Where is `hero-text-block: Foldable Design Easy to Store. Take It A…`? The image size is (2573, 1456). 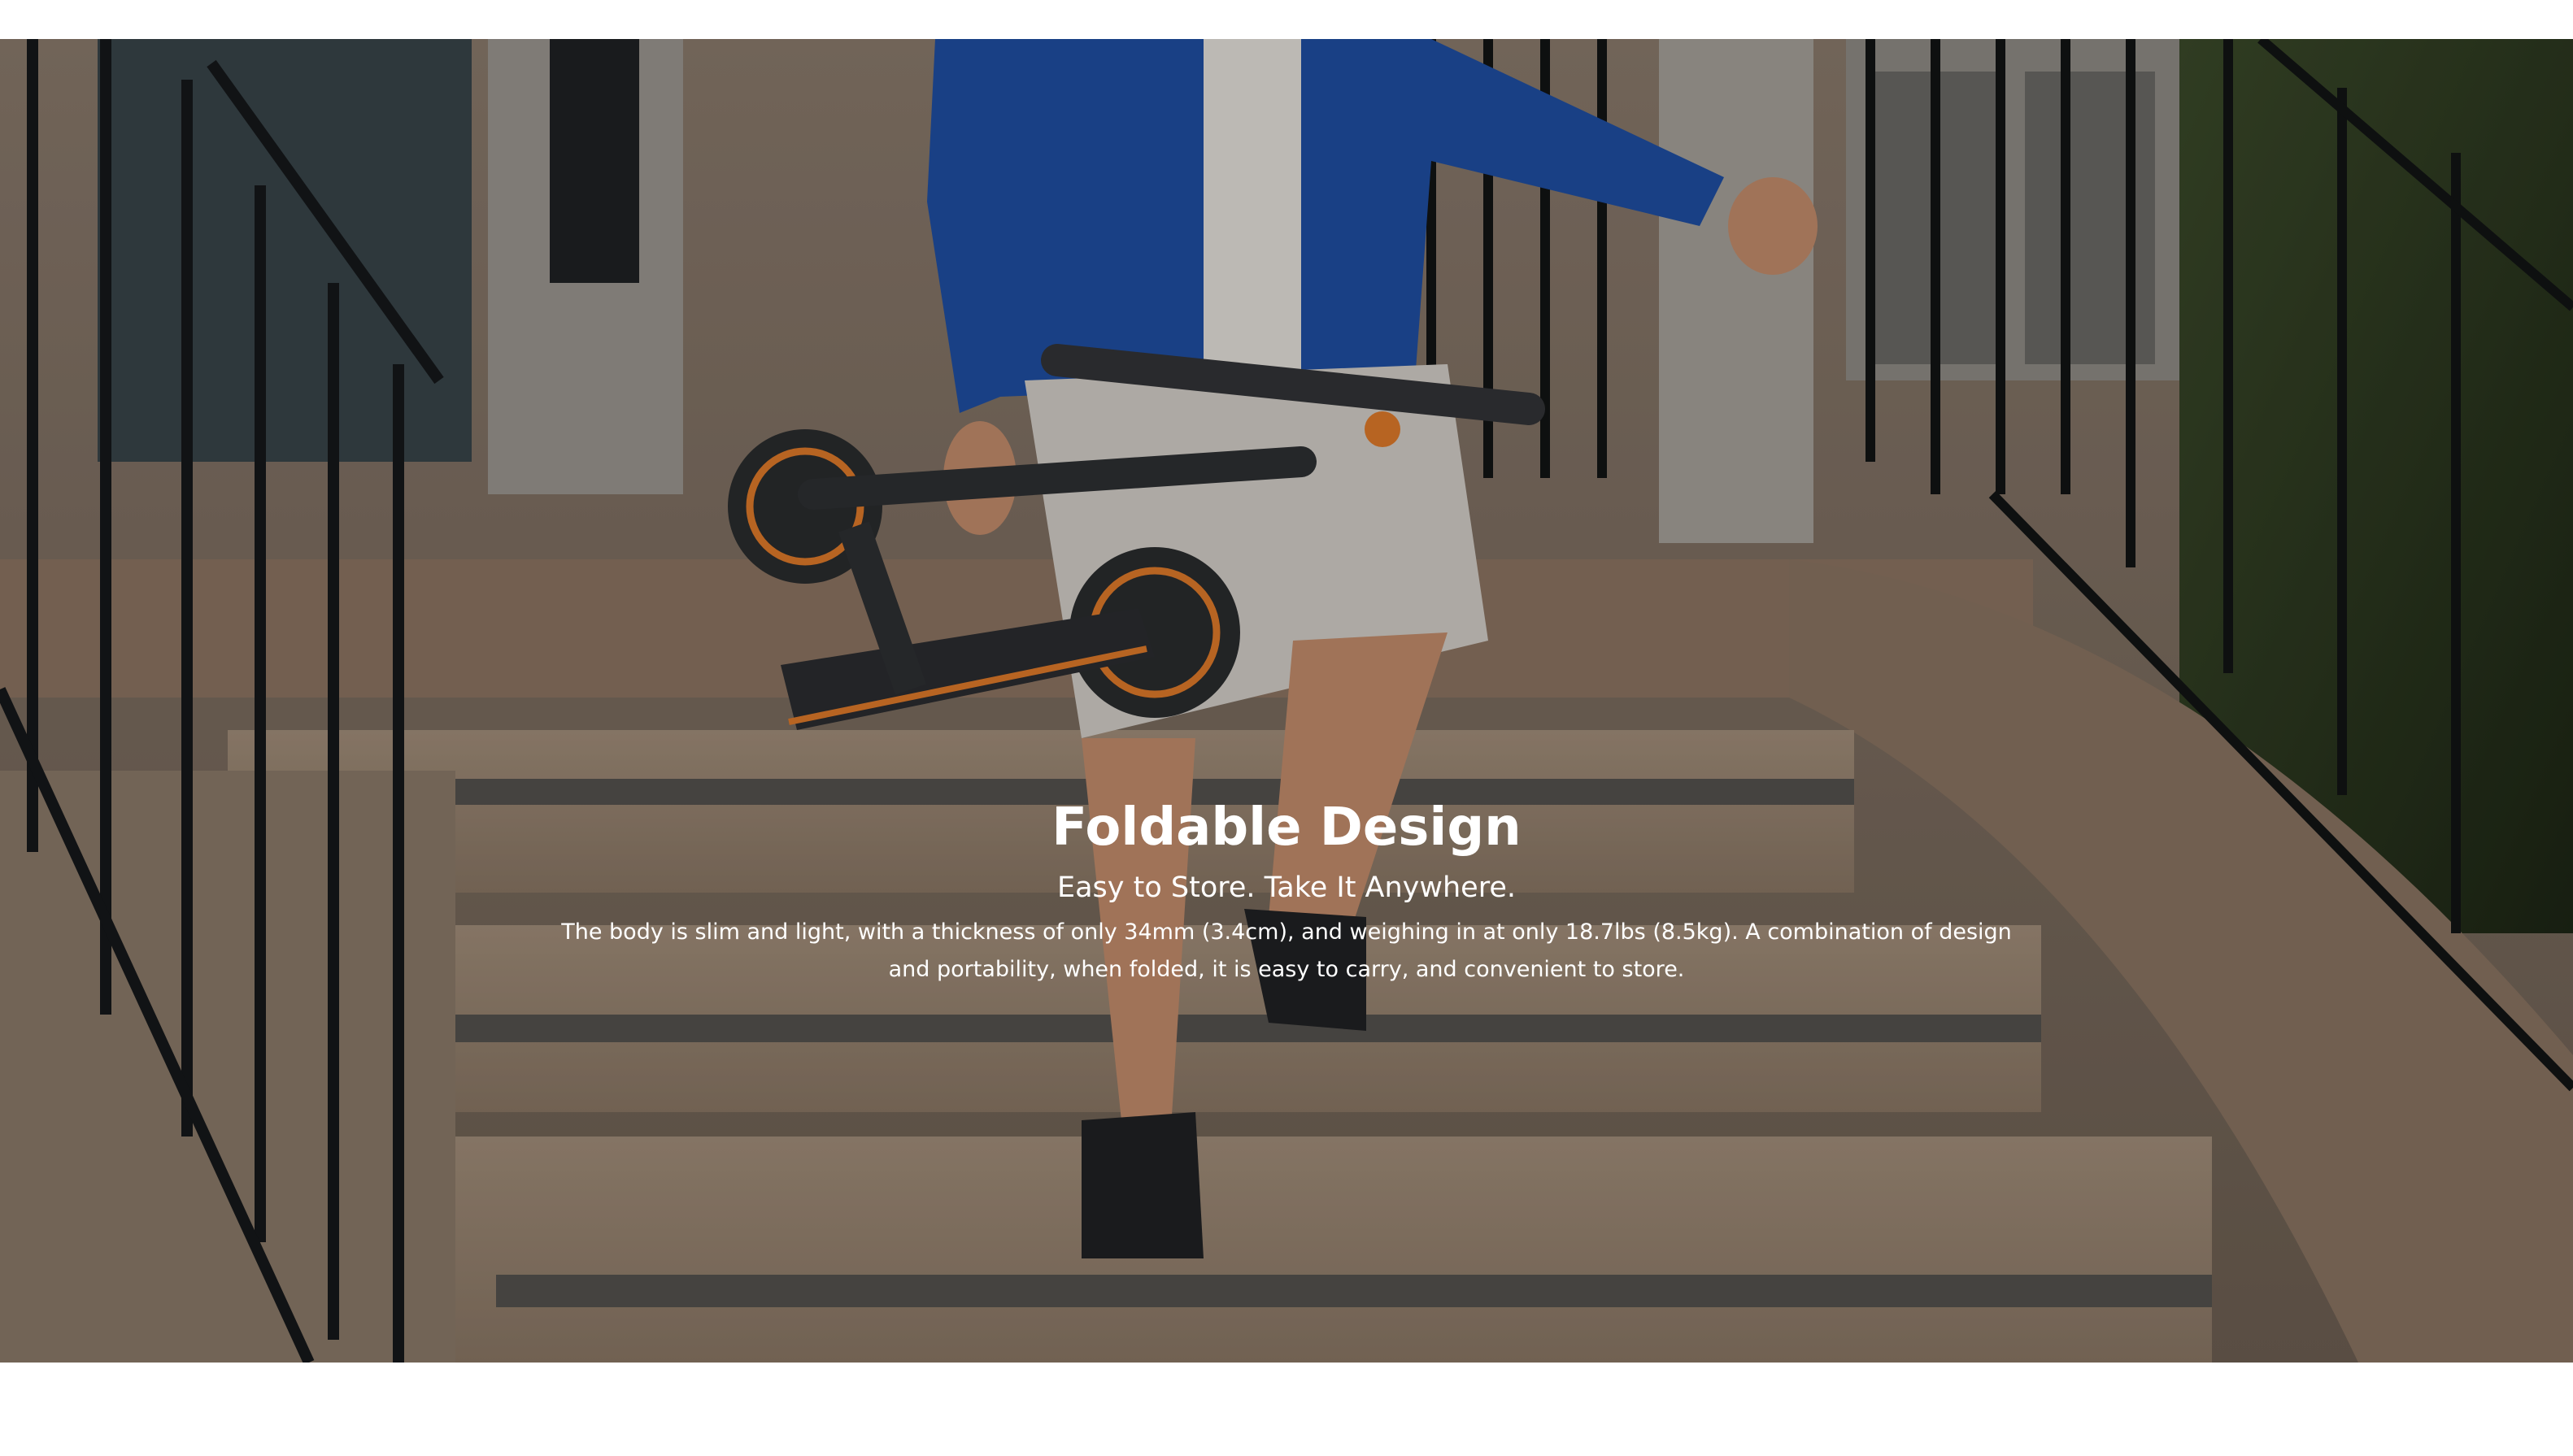 hero-text-block: Foldable Design Easy to Store. Take It A… is located at coordinates (1286, 892).